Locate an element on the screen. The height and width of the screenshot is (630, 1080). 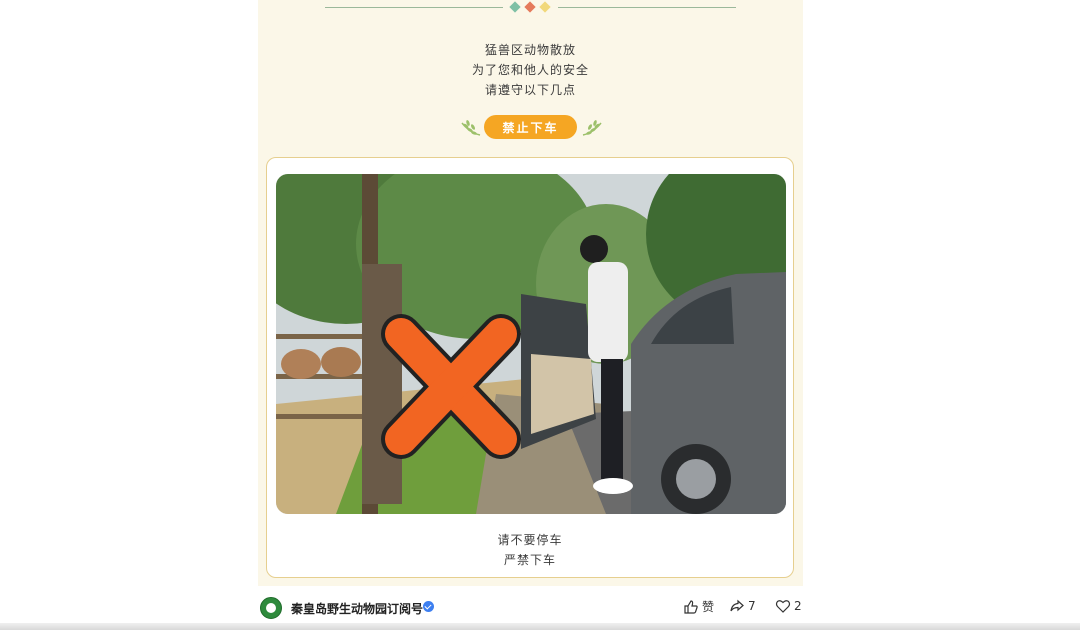
favorite-button: 2 is located at coordinates (788, 606).